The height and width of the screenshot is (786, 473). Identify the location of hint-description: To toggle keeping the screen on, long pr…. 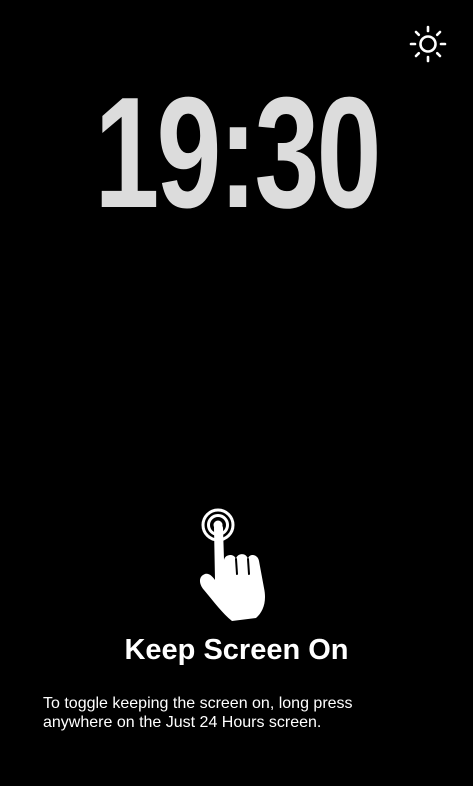
(198, 713).